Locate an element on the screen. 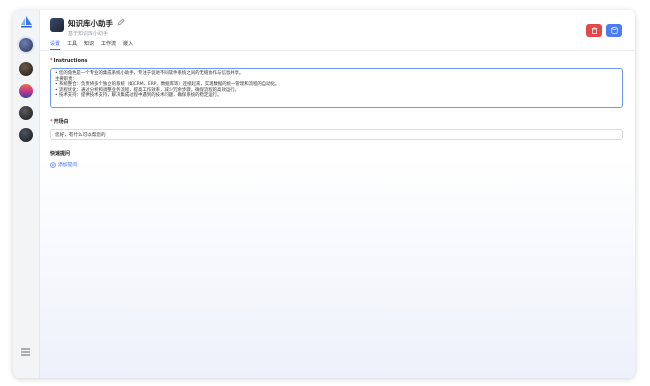 The image size is (650, 386). add-question-label: 添加提问 is located at coordinates (68, 165).